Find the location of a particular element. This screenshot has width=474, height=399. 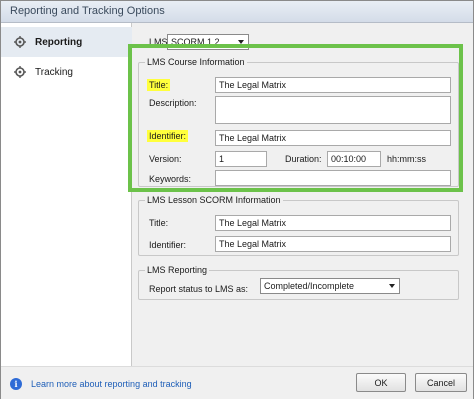

lms-select: SCORM 1.2 is located at coordinates (208, 42).